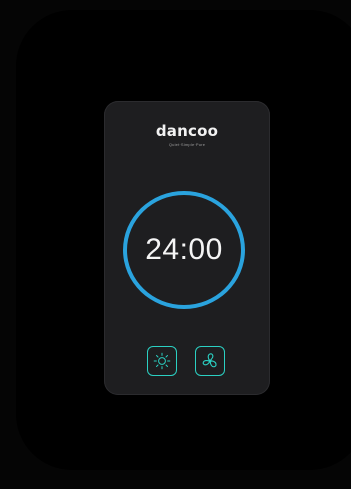 The image size is (351, 489). I want to click on fan-button, so click(210, 361).